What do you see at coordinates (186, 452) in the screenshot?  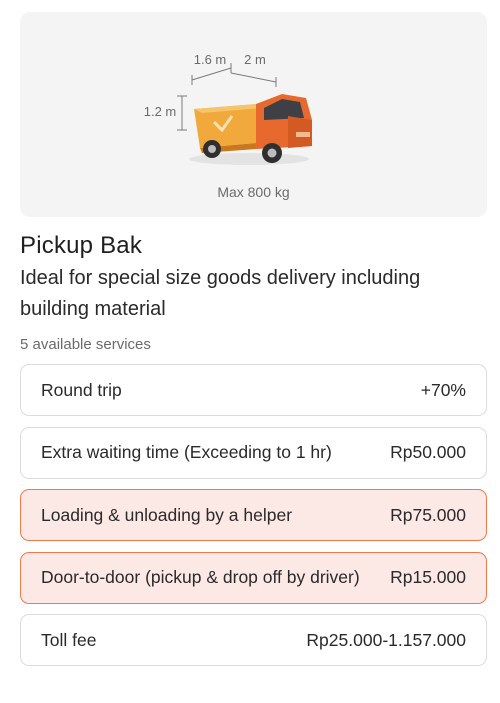 I see `service-label: Extra waiting time (Exceeding to 1 hr)` at bounding box center [186, 452].